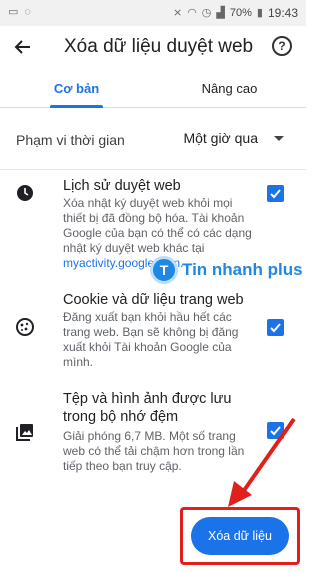  Describe the element at coordinates (27, 12) in the screenshot. I see `messenger-icon: ◌` at that location.